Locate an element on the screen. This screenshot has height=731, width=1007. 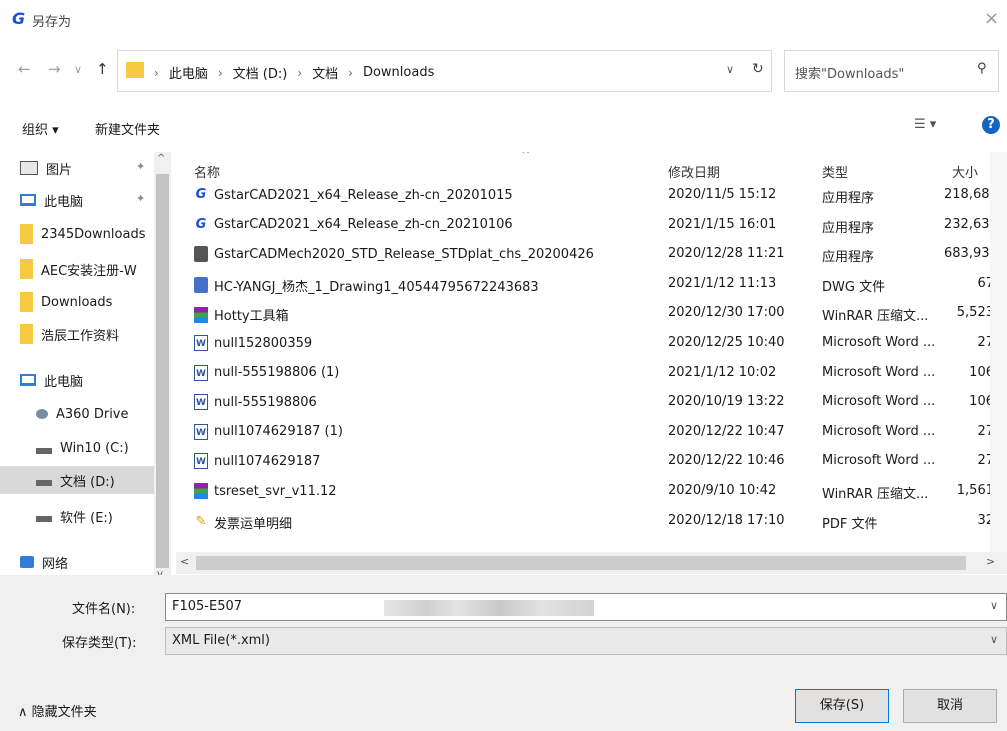
file-name: tsreset_svr_v11.12 is located at coordinates (275, 491).